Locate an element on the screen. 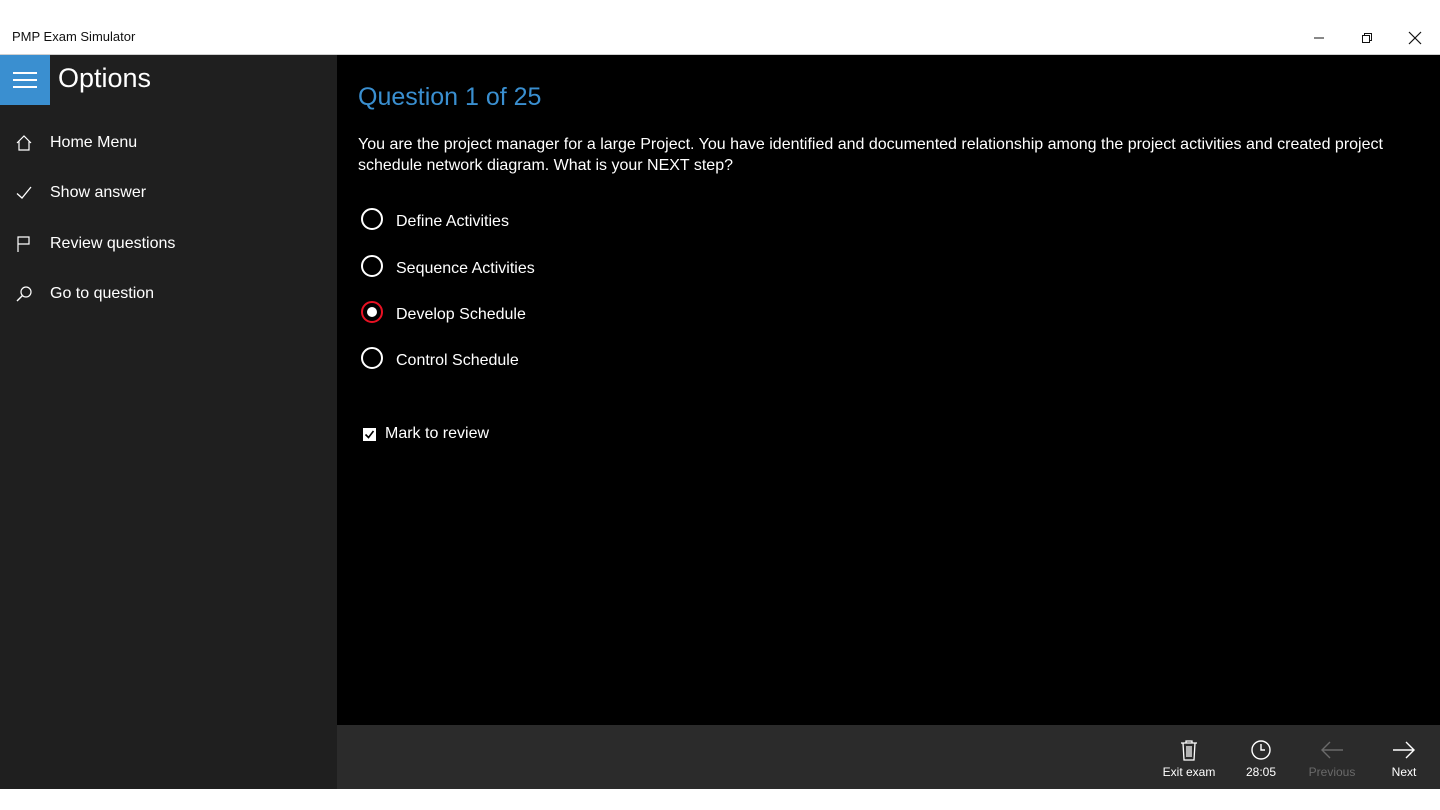 This screenshot has width=1440, height=810. answer-option-control-schedule: Control Schedule is located at coordinates (440, 358).